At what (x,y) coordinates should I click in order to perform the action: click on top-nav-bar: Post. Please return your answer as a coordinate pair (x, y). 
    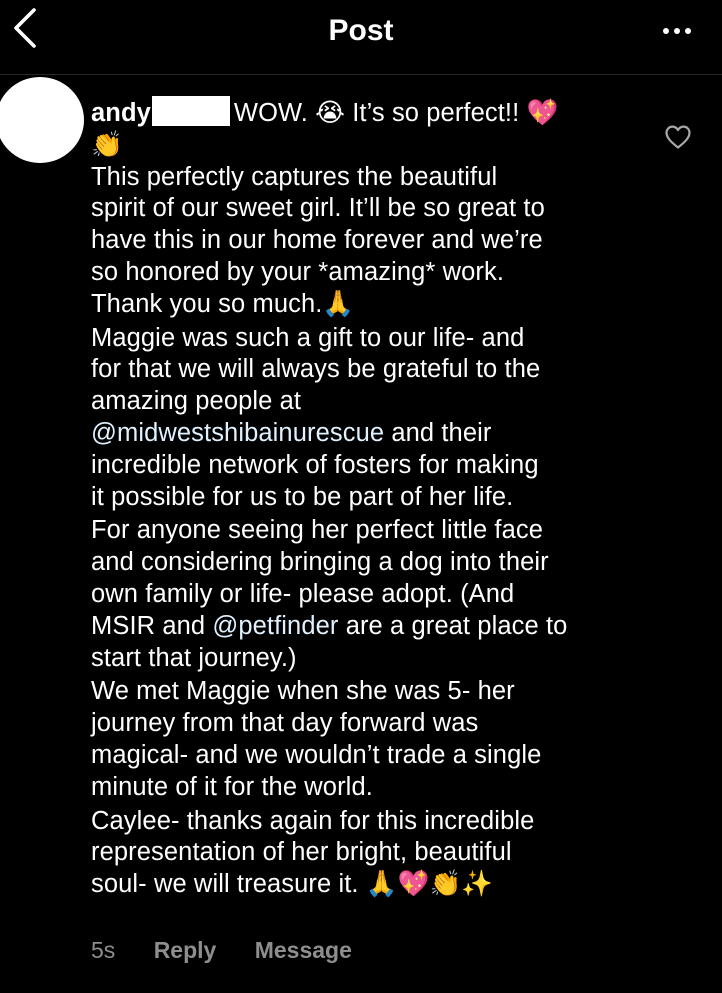
    Looking at the image, I should click on (361, 37).